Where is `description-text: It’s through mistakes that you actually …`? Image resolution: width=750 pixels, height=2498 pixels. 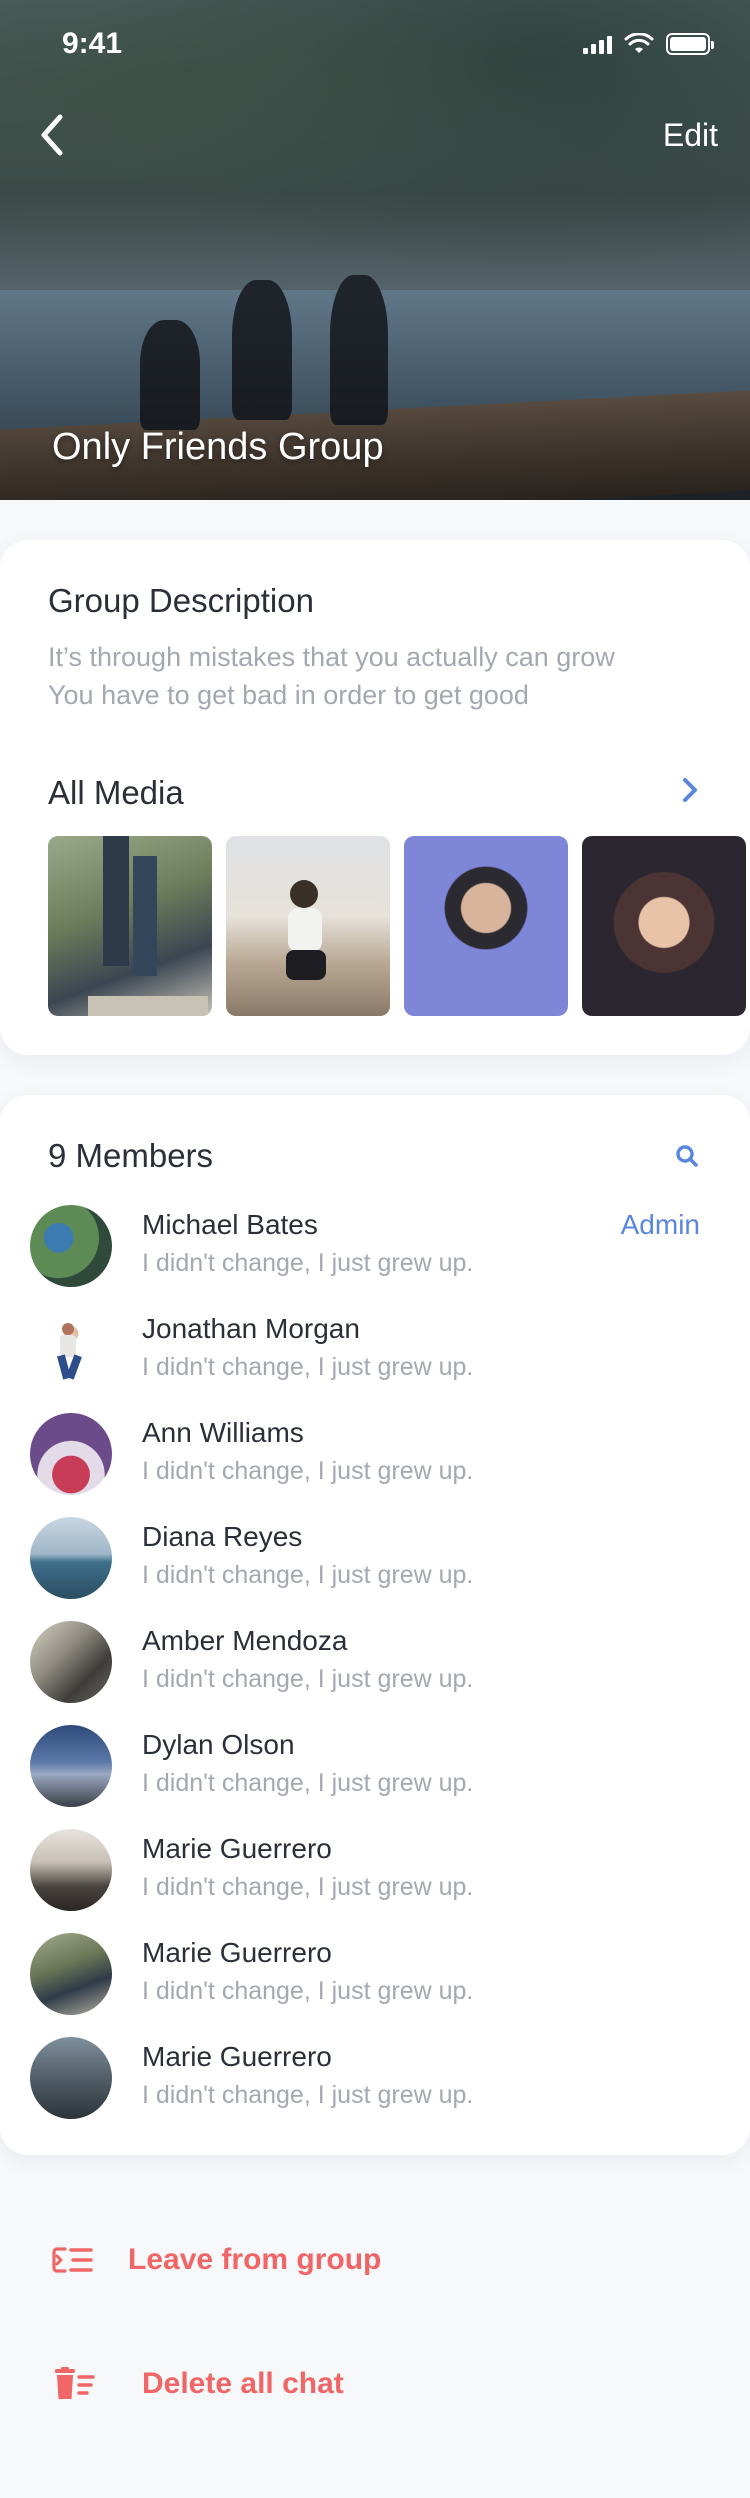
description-text: It’s through mistakes that you actually … is located at coordinates (378, 676).